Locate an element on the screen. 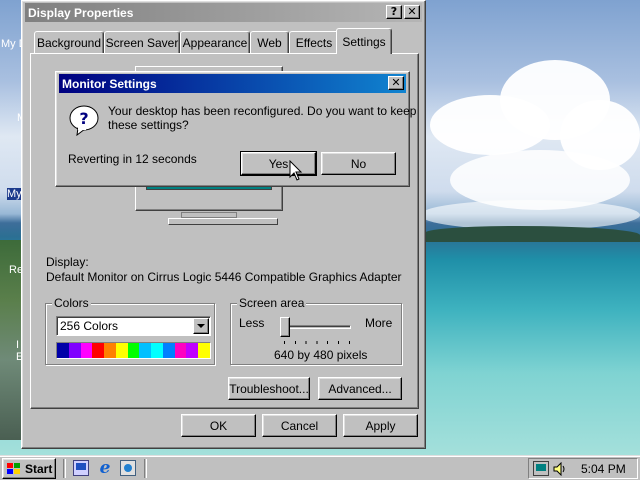 The image size is (640, 480). tab-effects: Effects is located at coordinates (314, 42).